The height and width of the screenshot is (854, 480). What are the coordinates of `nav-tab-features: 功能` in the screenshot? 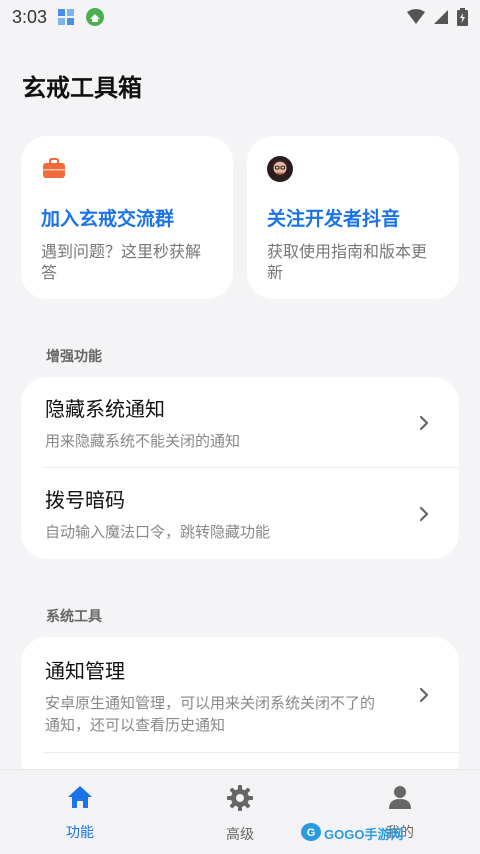 It's located at (80, 812).